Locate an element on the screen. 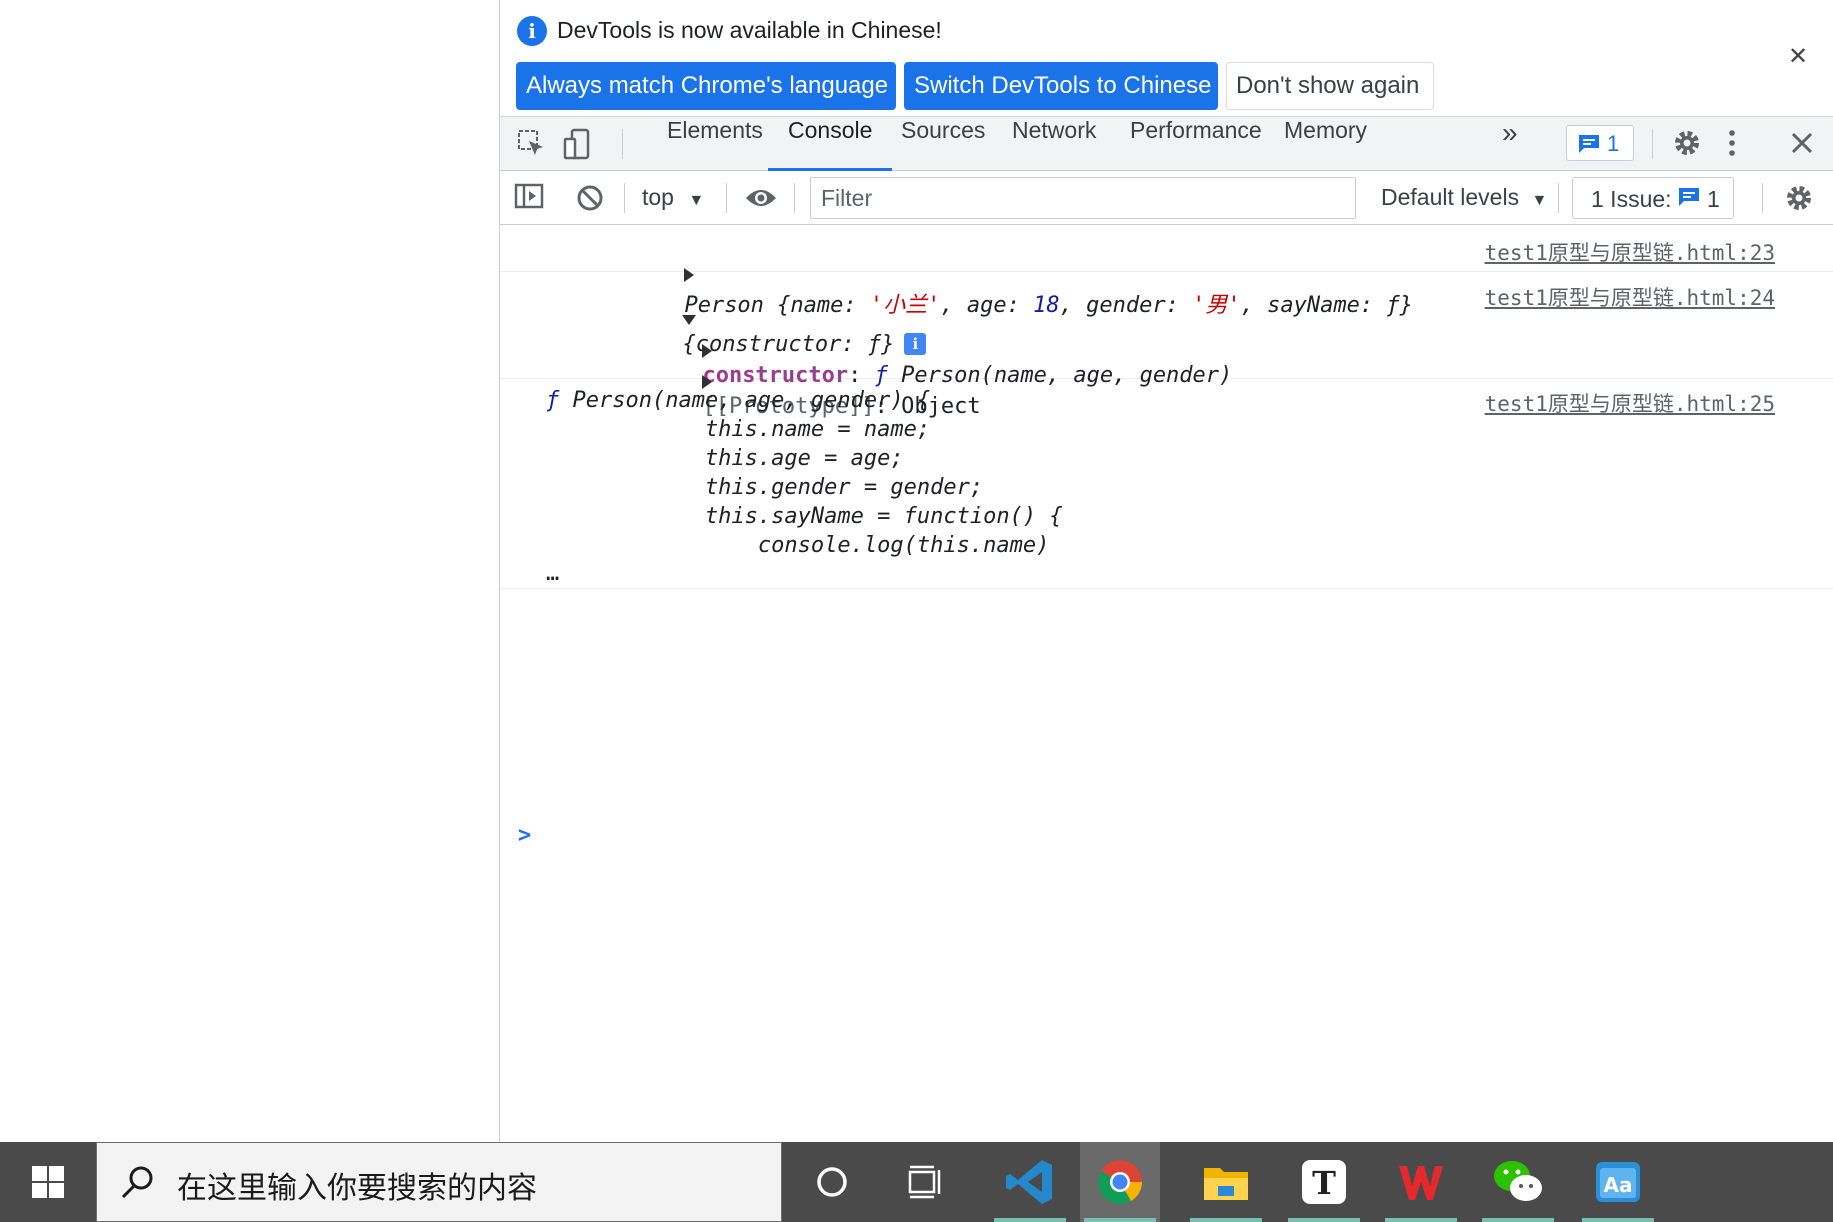 This screenshot has width=1833, height=1222. switch-to-chinese-button: Switch DevTools to Chinese is located at coordinates (1061, 86).